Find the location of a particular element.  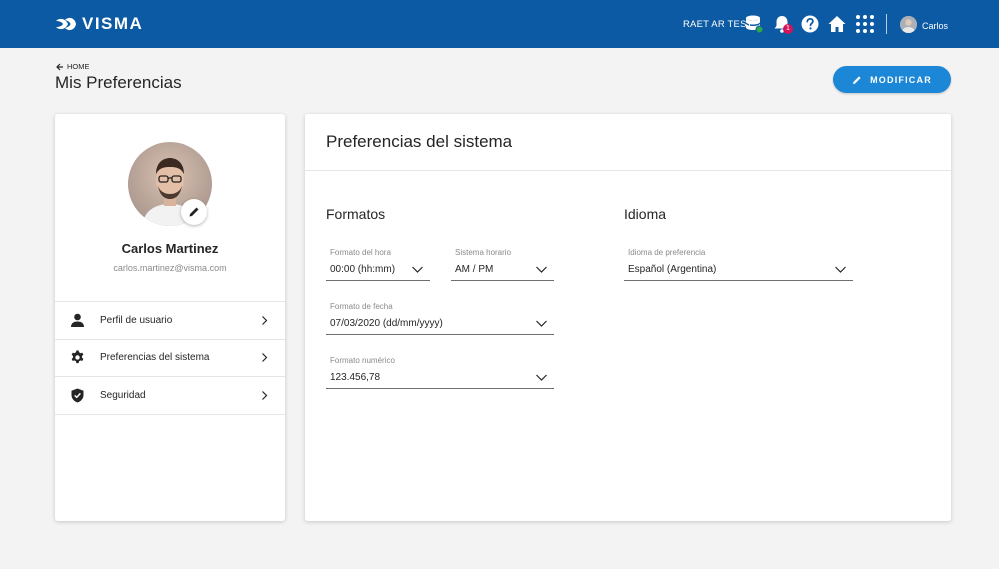

field-label: Sistema horario is located at coordinates (483, 252).